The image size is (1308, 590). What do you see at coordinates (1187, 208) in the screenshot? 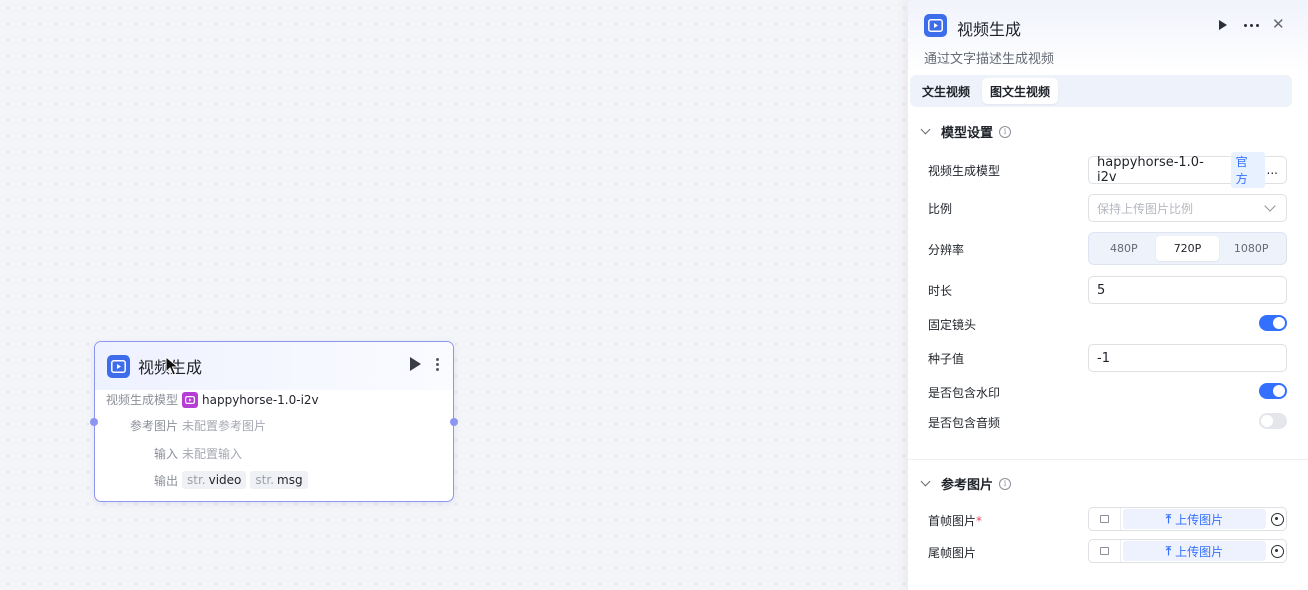
I see `ratio-select: 保持上传图片比例` at bounding box center [1187, 208].